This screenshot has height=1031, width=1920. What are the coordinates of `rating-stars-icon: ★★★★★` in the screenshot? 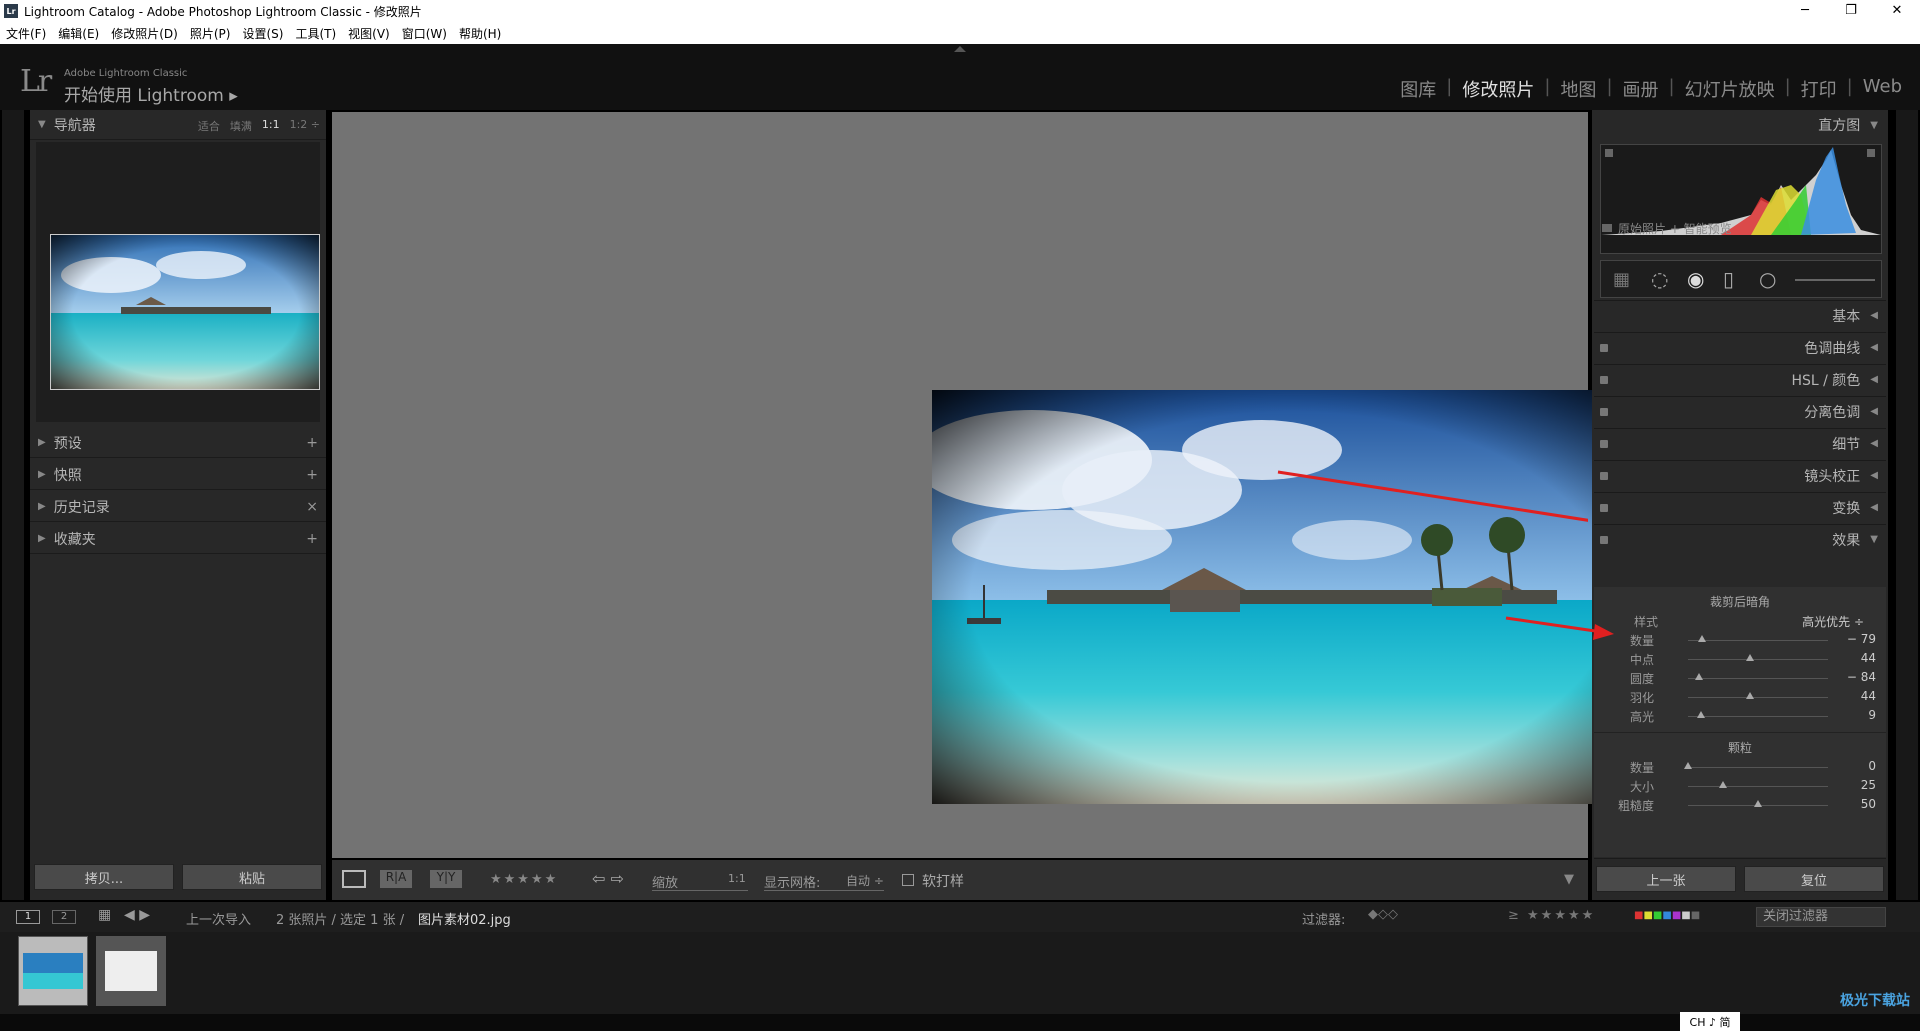 It's located at (524, 879).